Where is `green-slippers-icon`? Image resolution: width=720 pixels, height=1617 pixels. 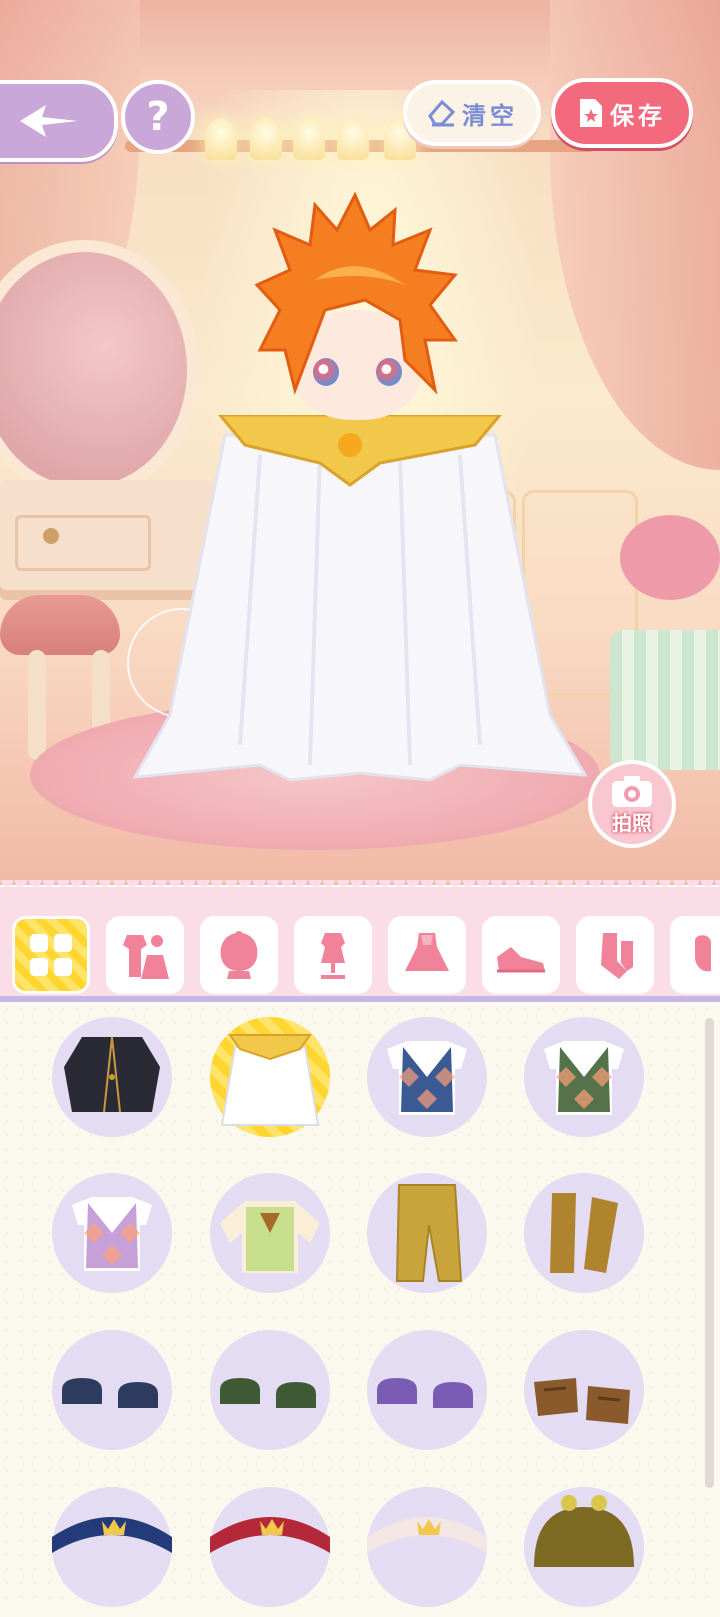 green-slippers-icon is located at coordinates (268, 1393).